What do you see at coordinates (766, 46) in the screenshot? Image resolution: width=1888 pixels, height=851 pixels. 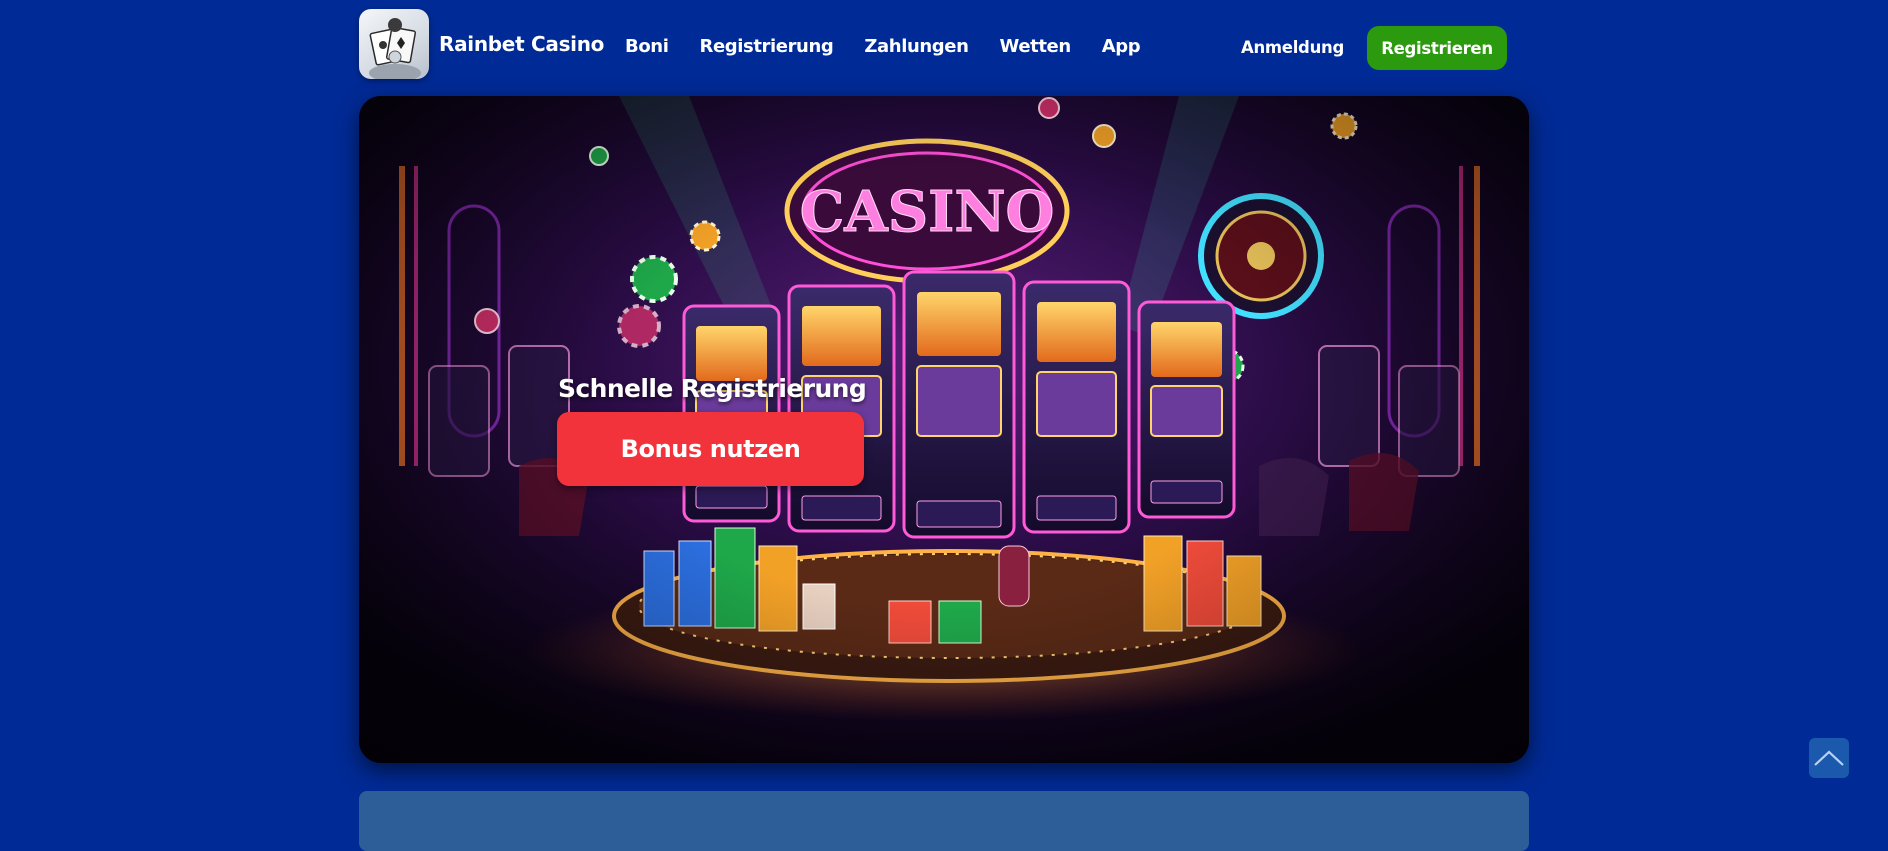 I see `nav-item-registrierung: Registrierung` at bounding box center [766, 46].